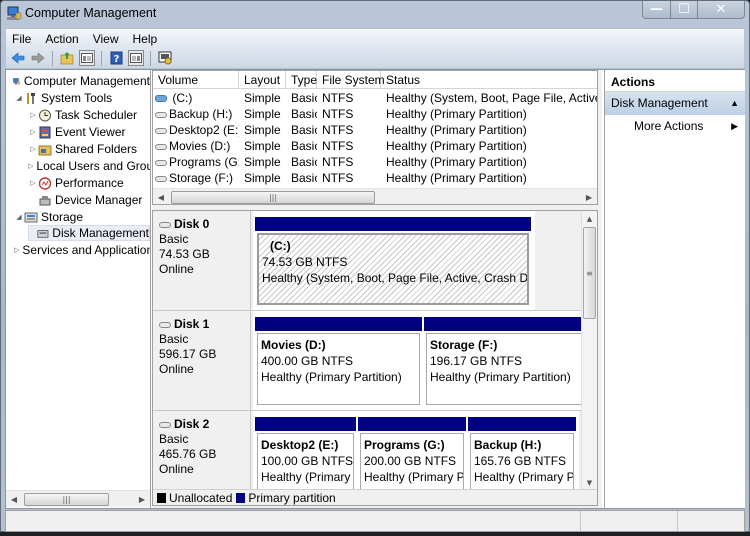 This screenshot has height=536, width=750. Describe the element at coordinates (456, 130) in the screenshot. I see `cell-text: Healthy (Primary Partition)` at that location.